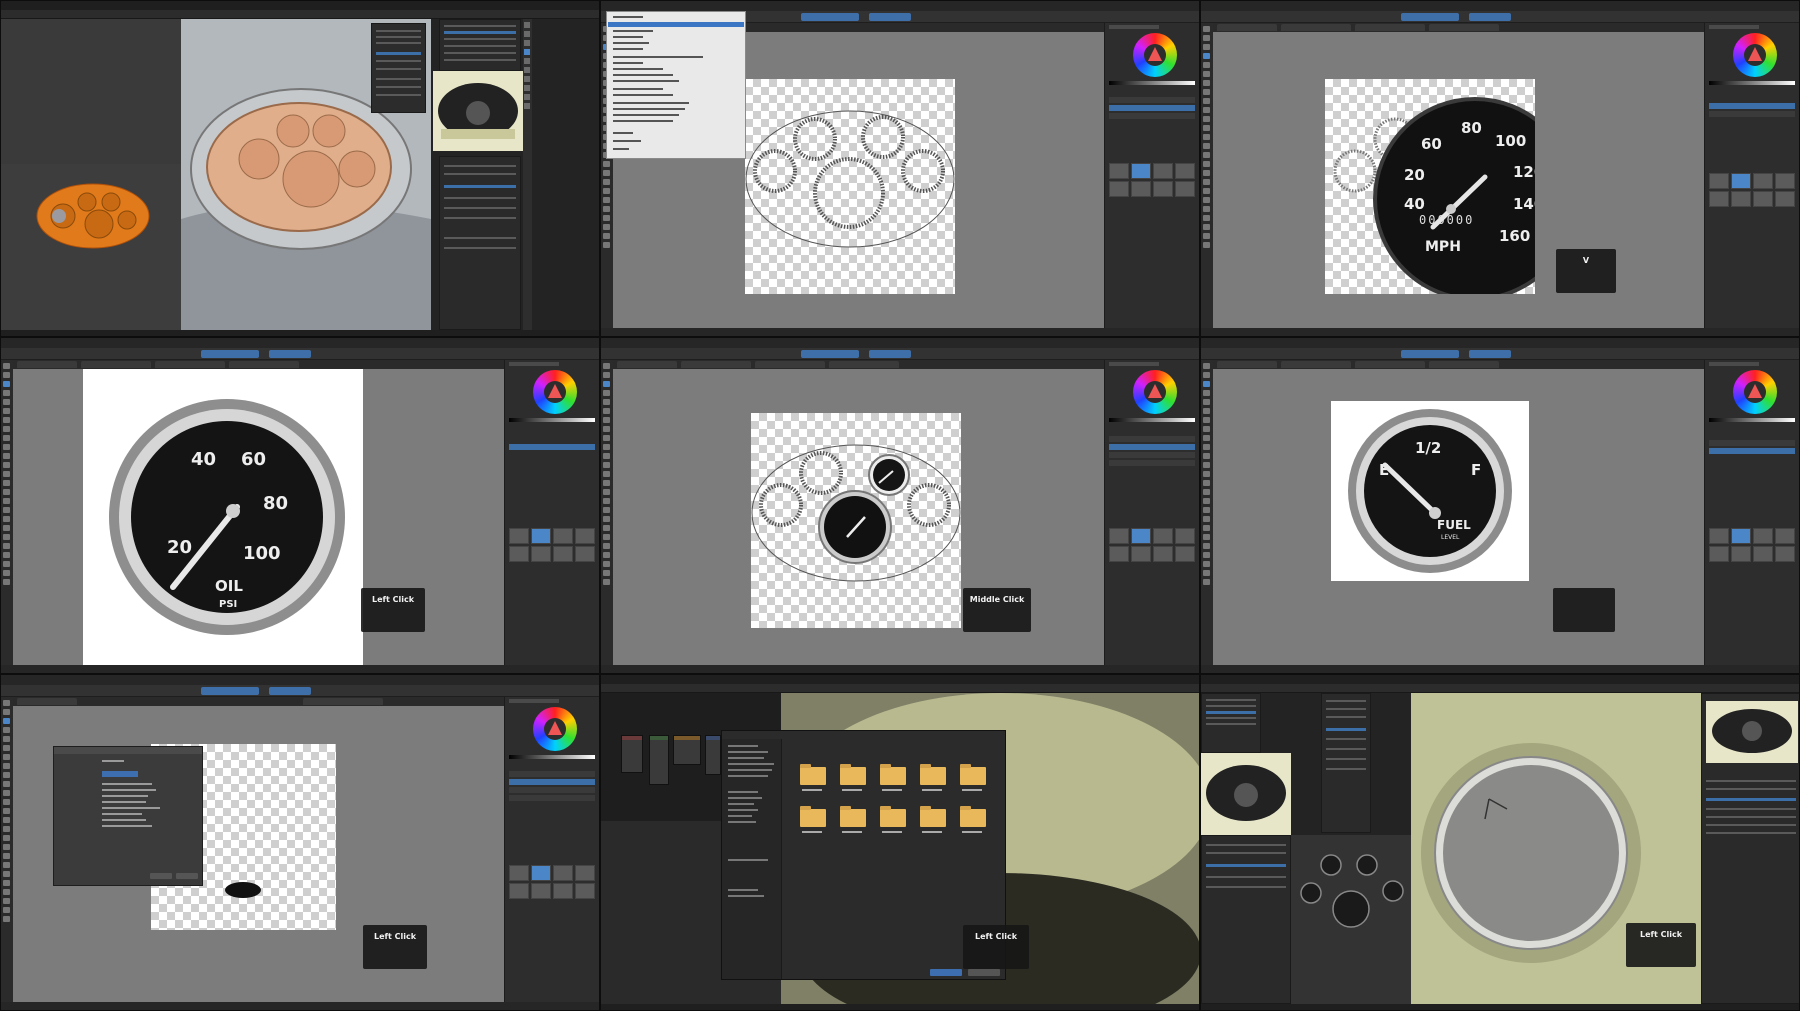 This screenshot has height=1011, width=1800. I want to click on menu-item-highlight, so click(676, 24).